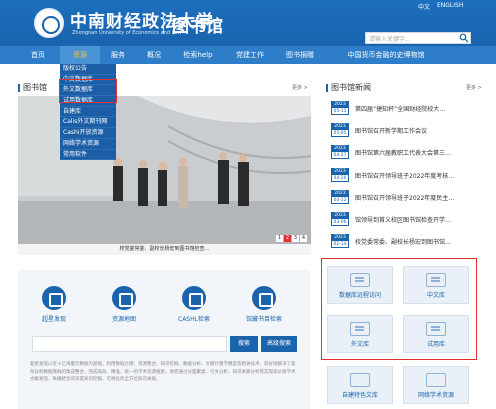 Image resolution: width=496 pixels, height=409 pixels. Describe the element at coordinates (194, 319) in the screenshot. I see `tool-label: CASHL检索` at that location.